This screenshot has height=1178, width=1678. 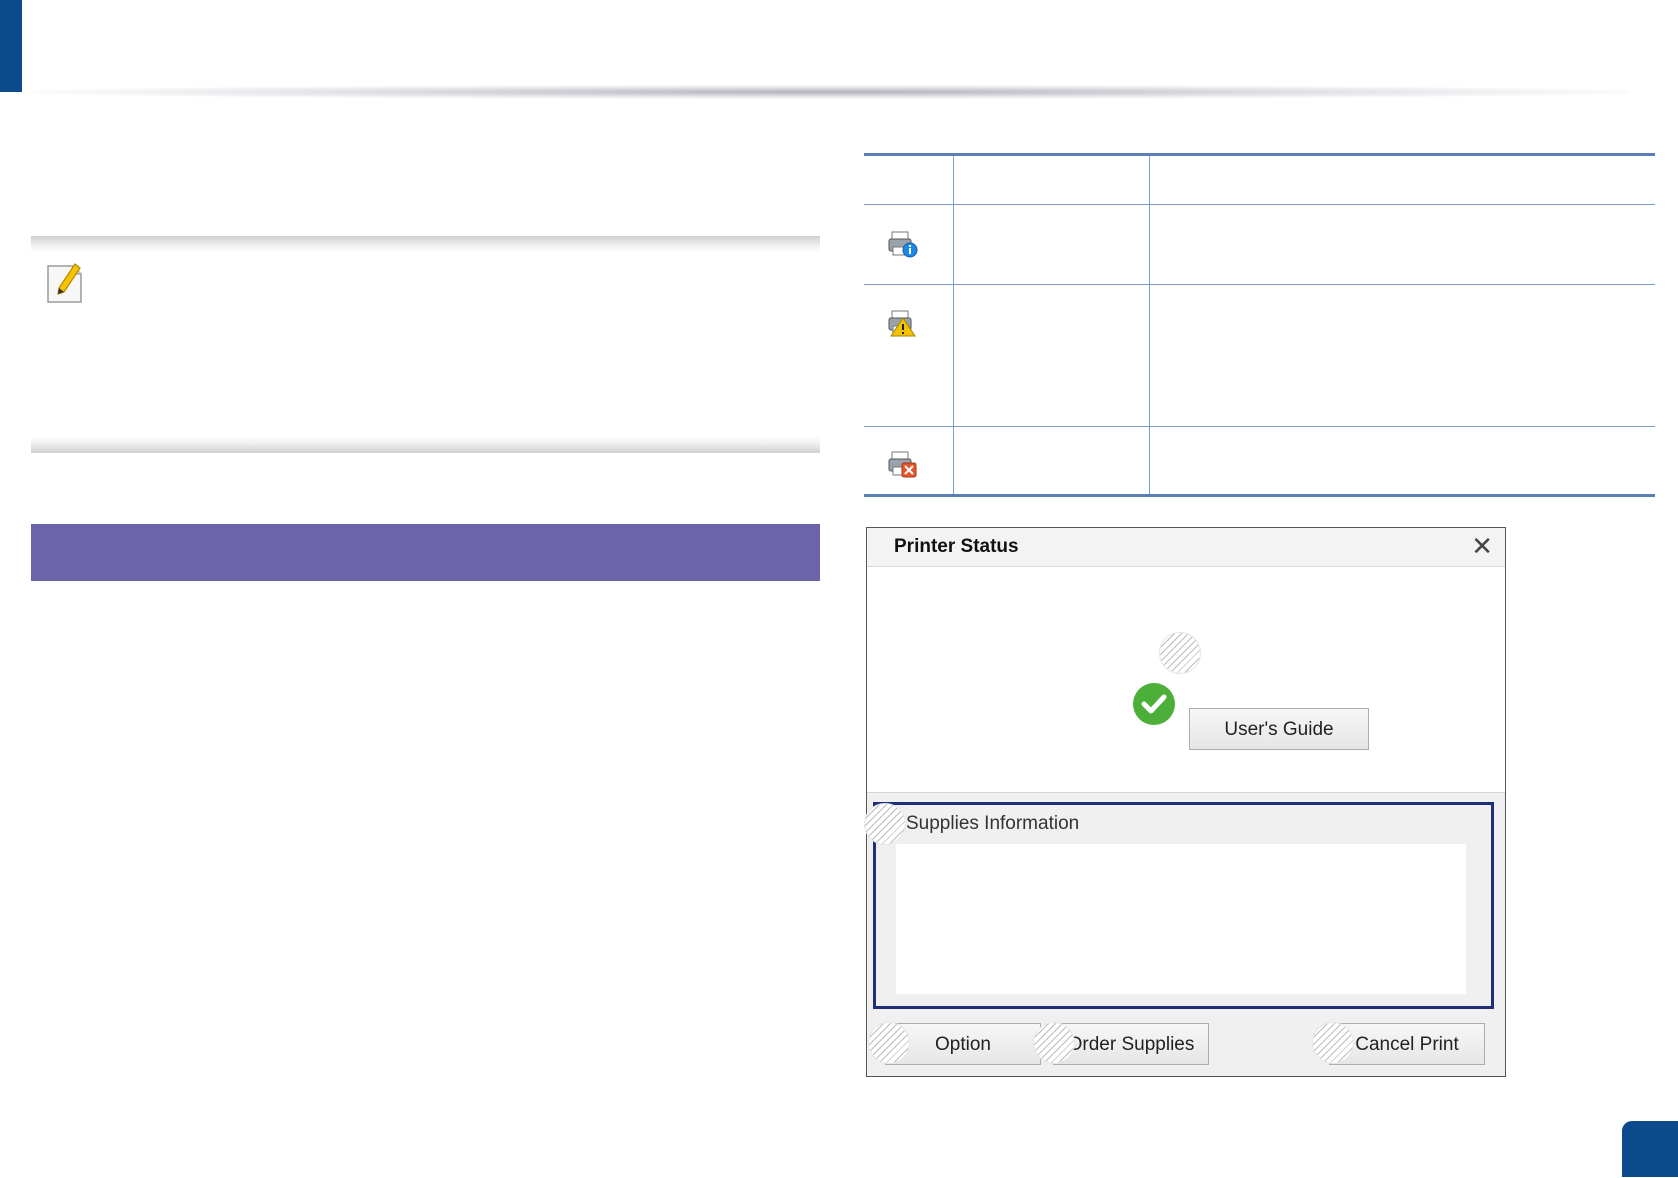 What do you see at coordinates (1259, 204) in the screenshot?
I see `table-header-divider` at bounding box center [1259, 204].